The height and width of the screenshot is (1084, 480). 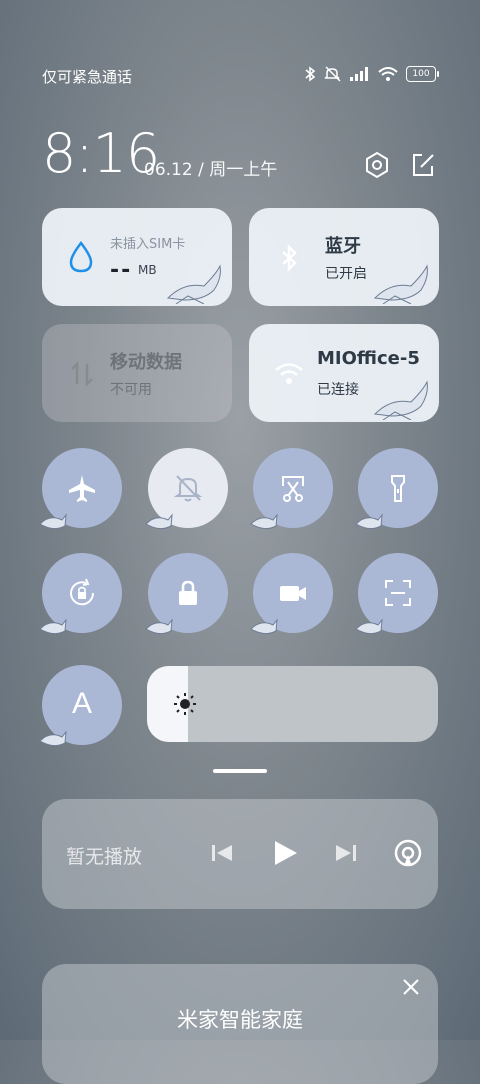 I want to click on scanner-toggle, so click(x=396, y=594).